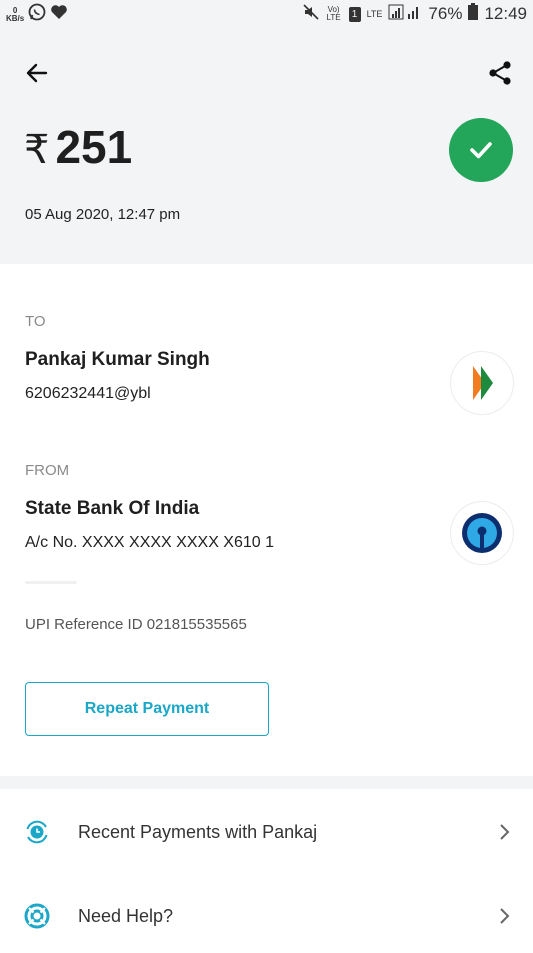 The width and height of the screenshot is (533, 953). Describe the element at coordinates (266, 913) in the screenshot. I see `need-help-row: Need Help?` at that location.